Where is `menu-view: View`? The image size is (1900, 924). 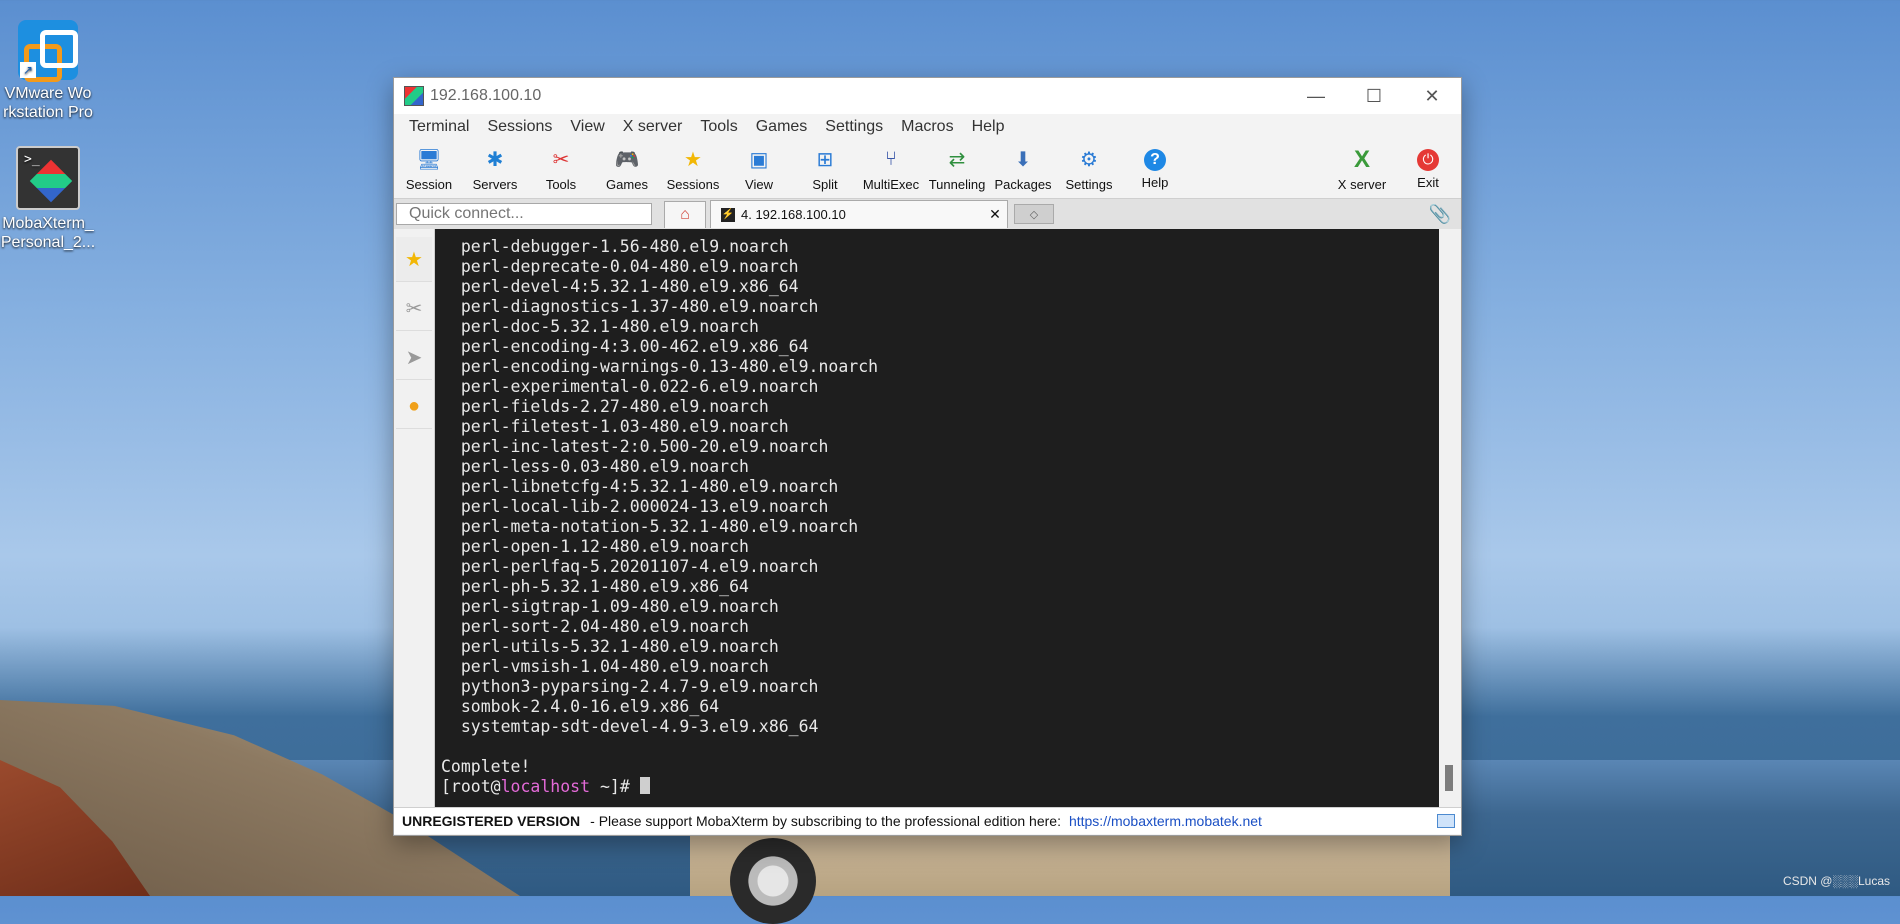 menu-view: View is located at coordinates (587, 127).